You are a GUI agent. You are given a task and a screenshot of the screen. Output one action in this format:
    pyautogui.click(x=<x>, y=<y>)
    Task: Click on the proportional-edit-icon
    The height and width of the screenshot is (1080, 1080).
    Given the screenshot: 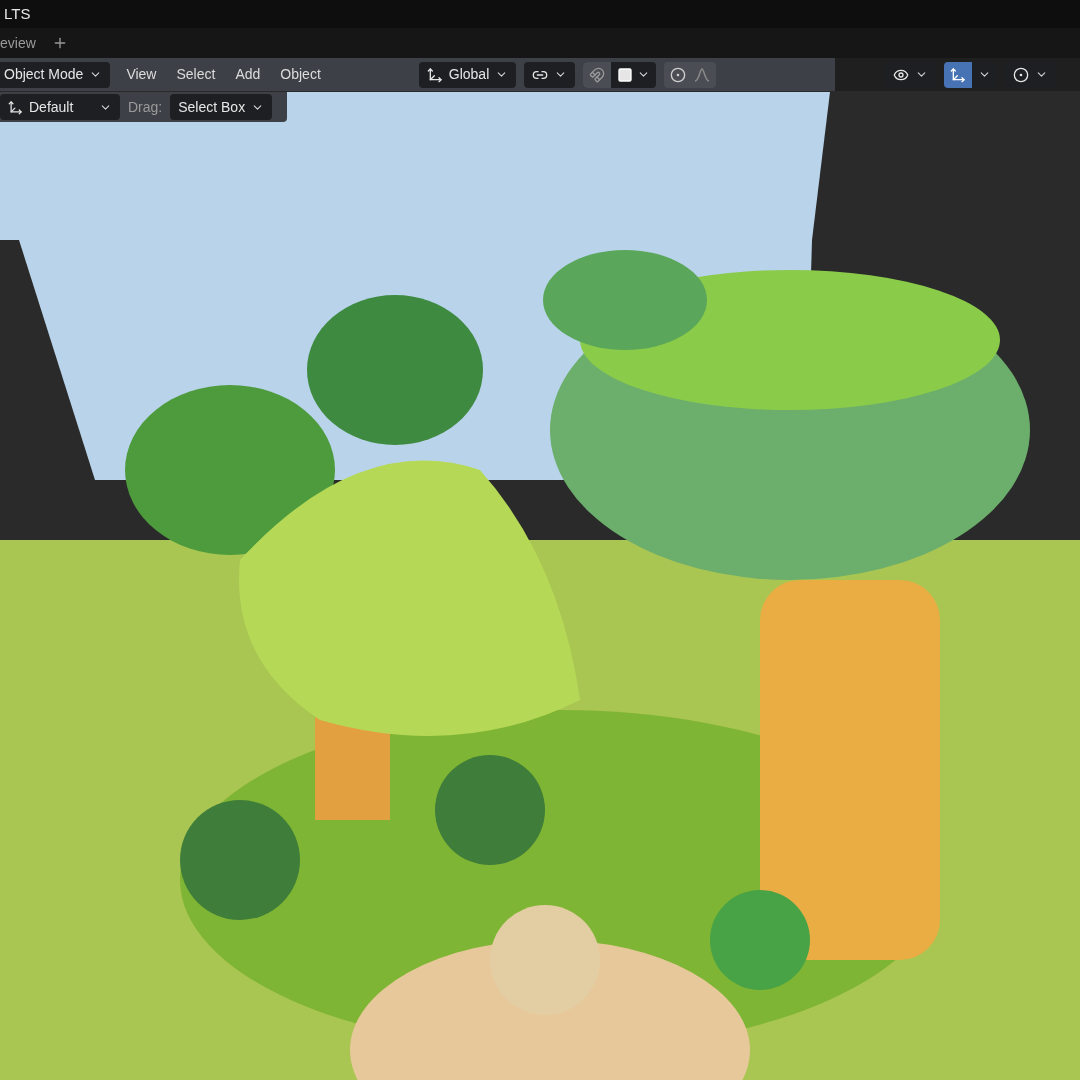 What is the action you would take?
    pyautogui.click(x=678, y=74)
    